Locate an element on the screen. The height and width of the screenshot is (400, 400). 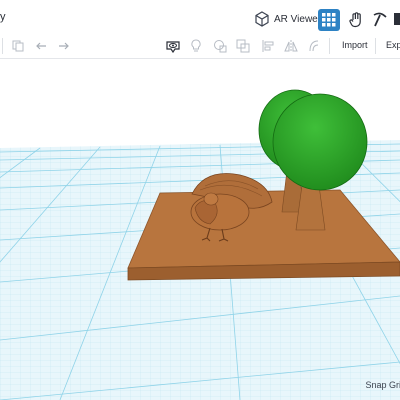
mirror-icon is located at coordinates (291, 46).